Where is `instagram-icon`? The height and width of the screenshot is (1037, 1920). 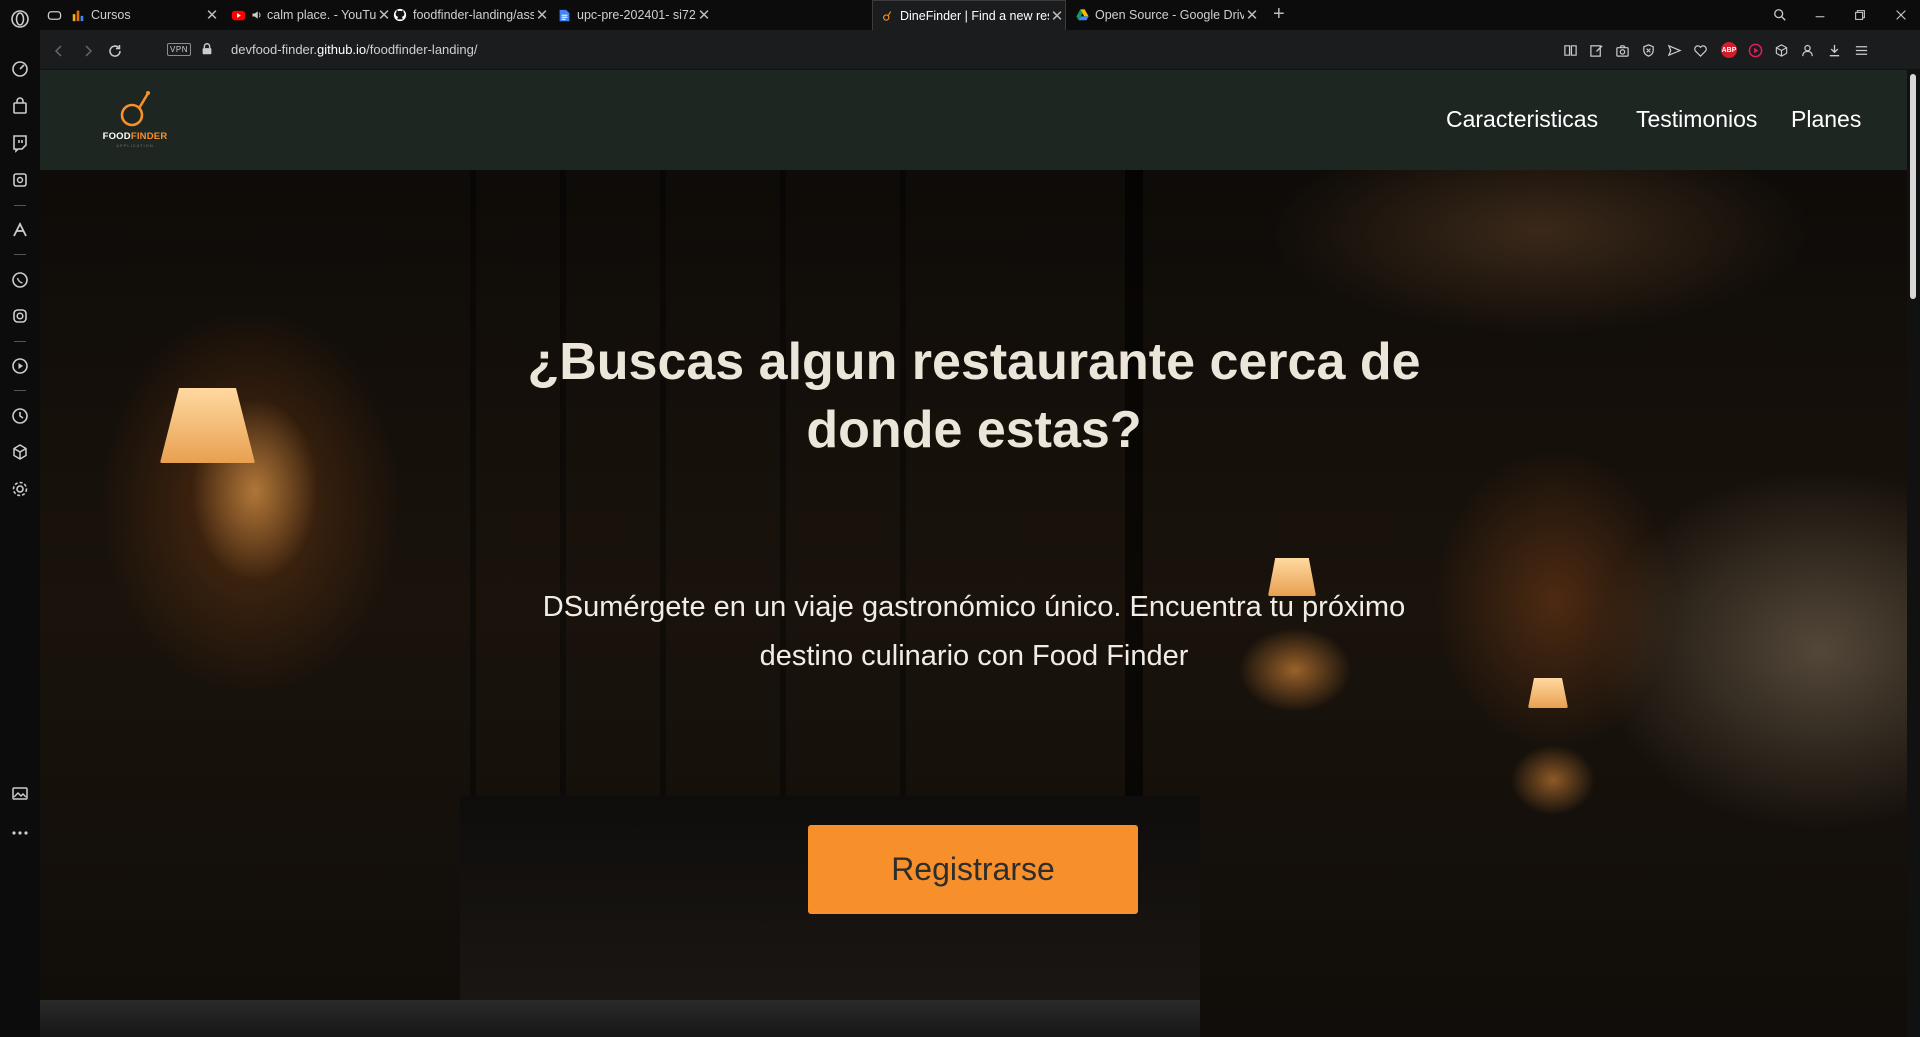 instagram-icon is located at coordinates (20, 316).